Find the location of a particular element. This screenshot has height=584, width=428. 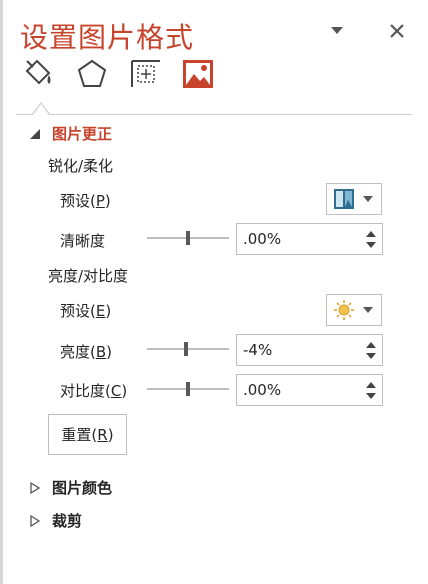

contrast-slider is located at coordinates (188, 389).